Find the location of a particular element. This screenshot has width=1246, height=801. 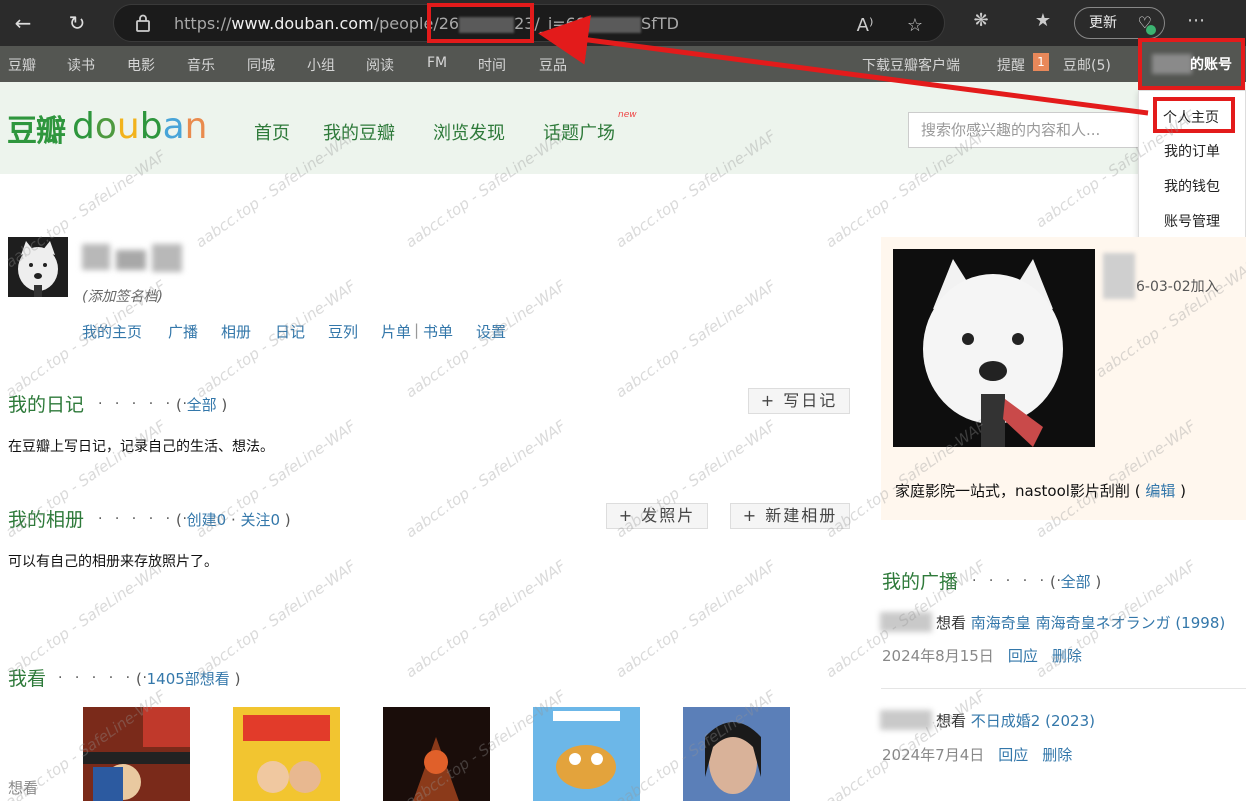

diary-empty-text: 在豆瓣上写日记，记录自己的生活、想法。 is located at coordinates (141, 447).